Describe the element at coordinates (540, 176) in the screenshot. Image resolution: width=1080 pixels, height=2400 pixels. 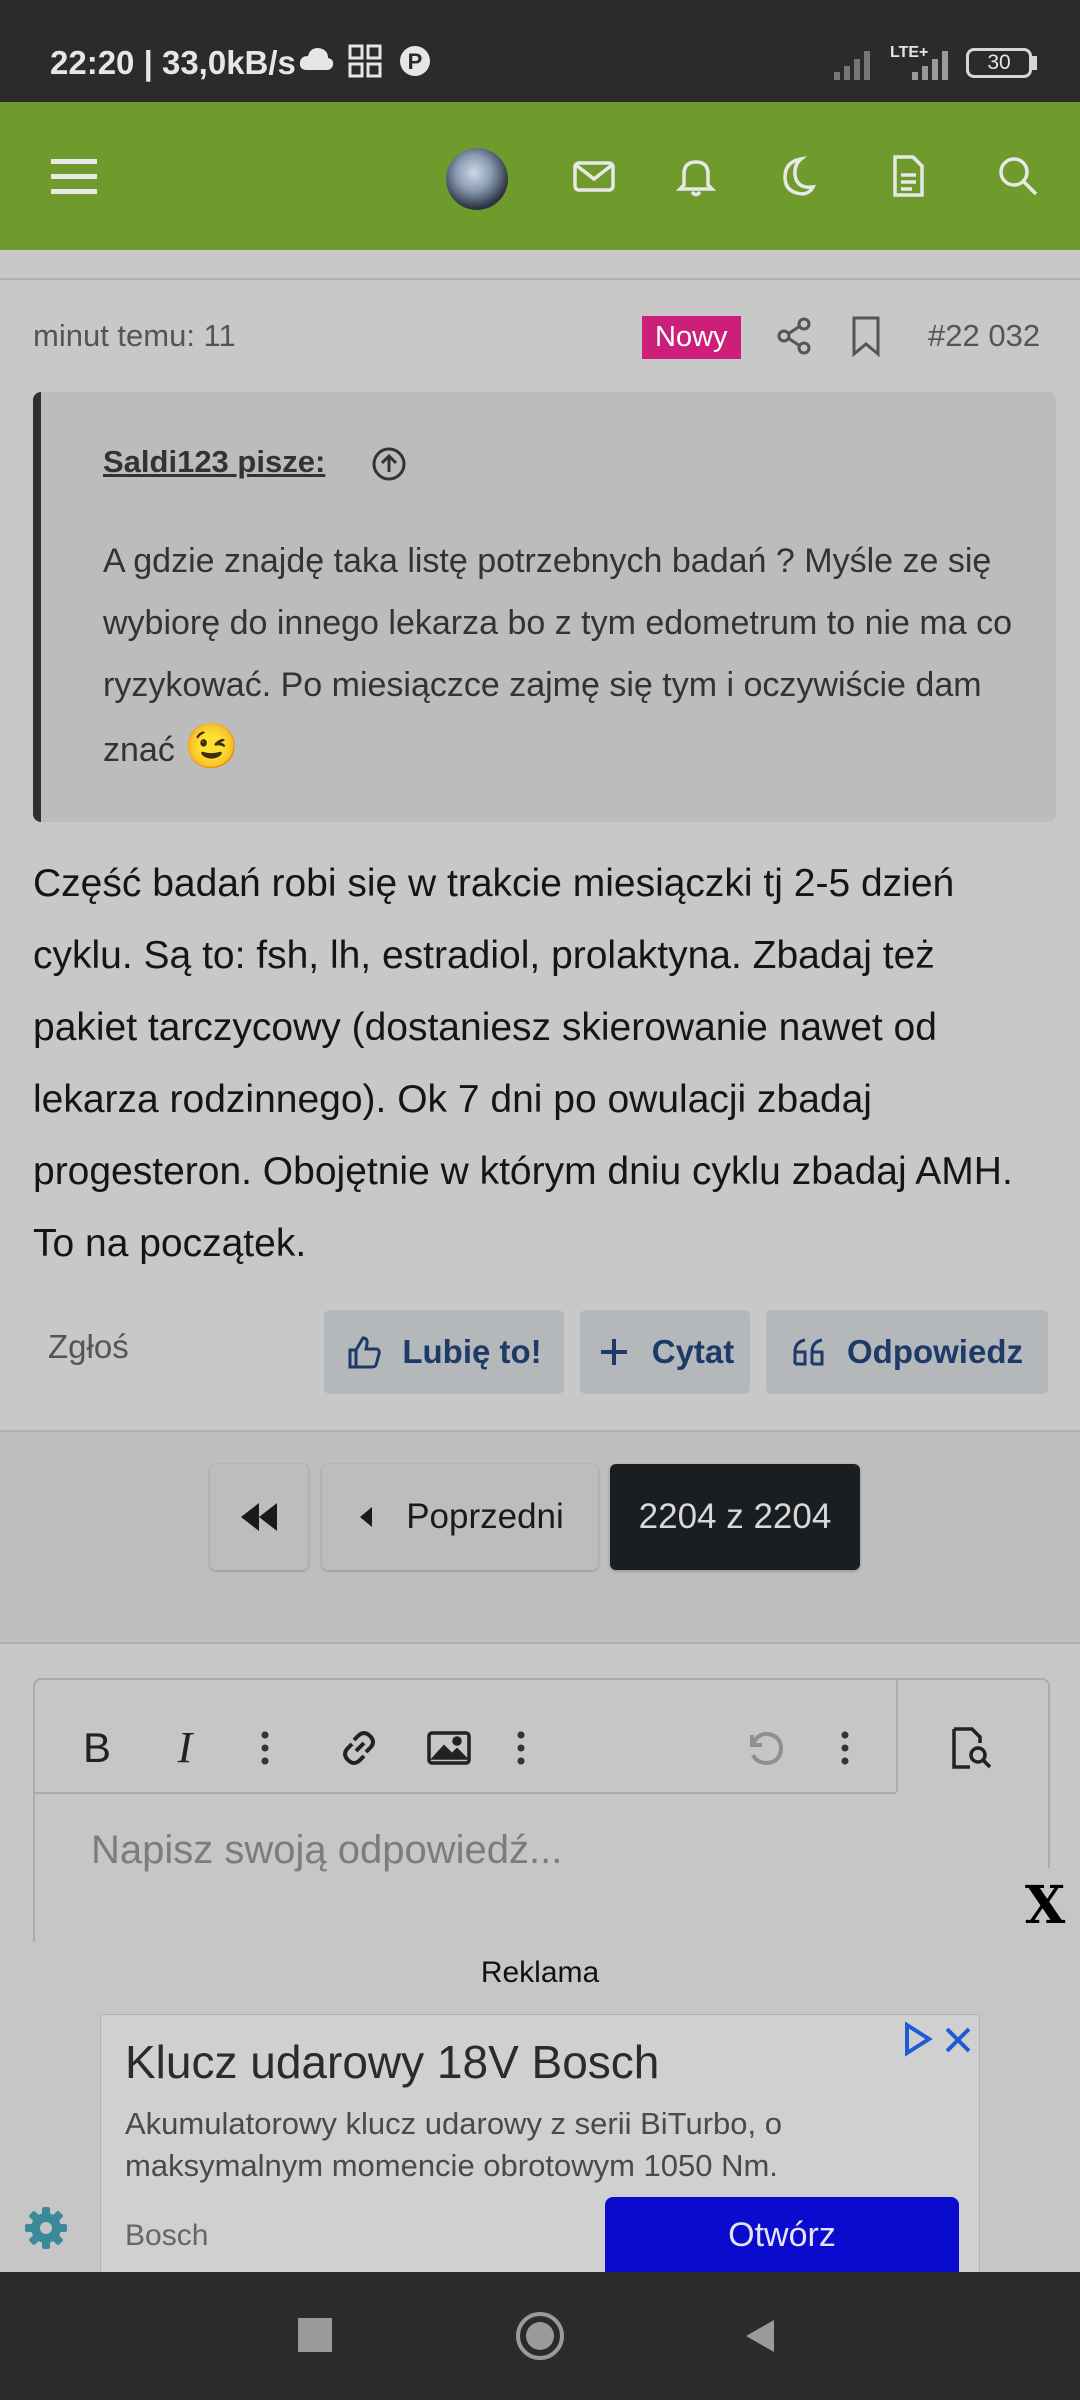
I see `app-header` at that location.